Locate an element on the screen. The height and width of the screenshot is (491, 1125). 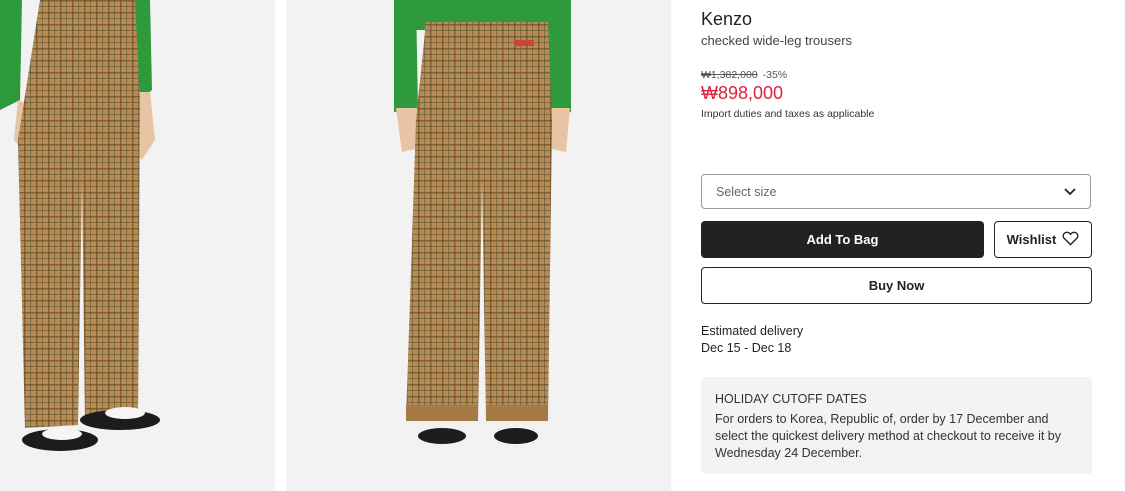
add-to-bag-button: Add To Bag is located at coordinates (842, 239).